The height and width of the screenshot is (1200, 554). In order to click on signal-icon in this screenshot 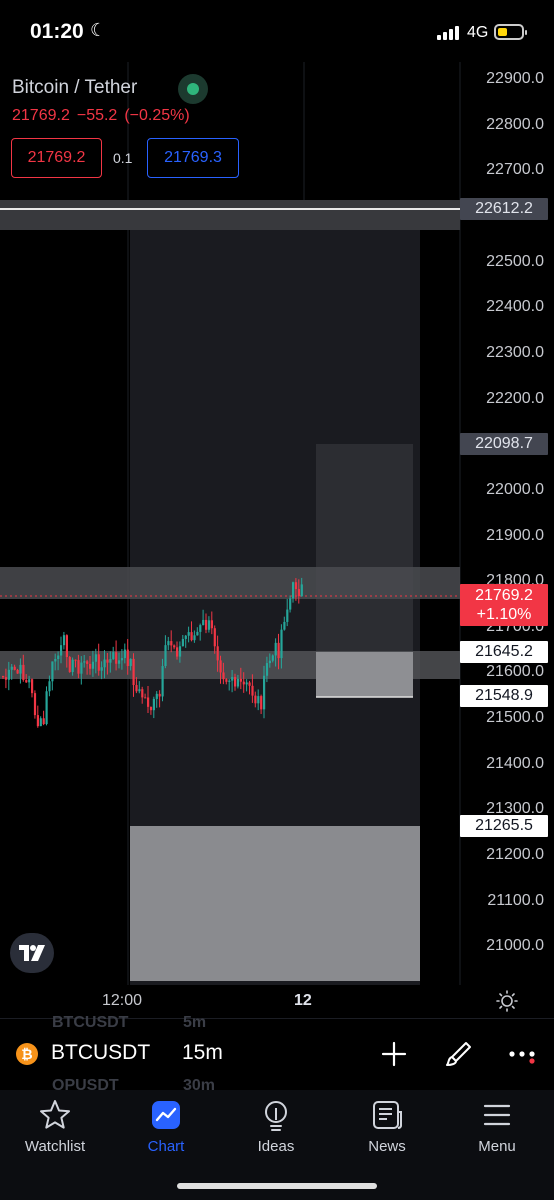, I will do `click(448, 33)`.